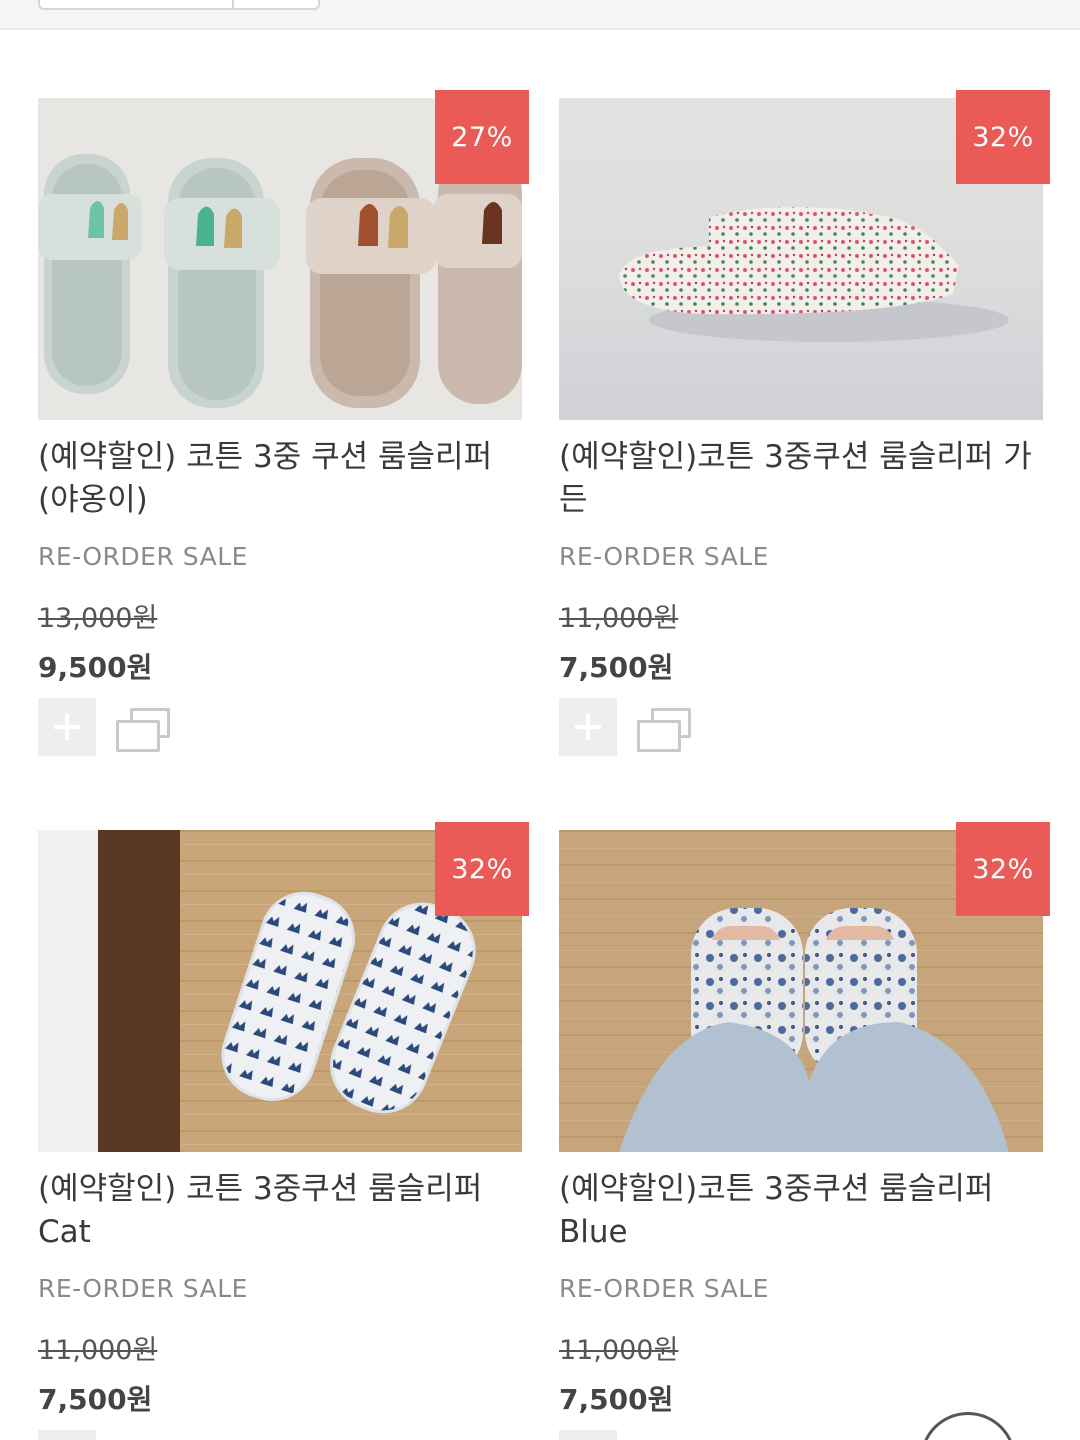  What do you see at coordinates (280, 1211) in the screenshot?
I see `product-name: (예약할인) 코튼 3중쿠션 룸슬리퍼 Cat` at bounding box center [280, 1211].